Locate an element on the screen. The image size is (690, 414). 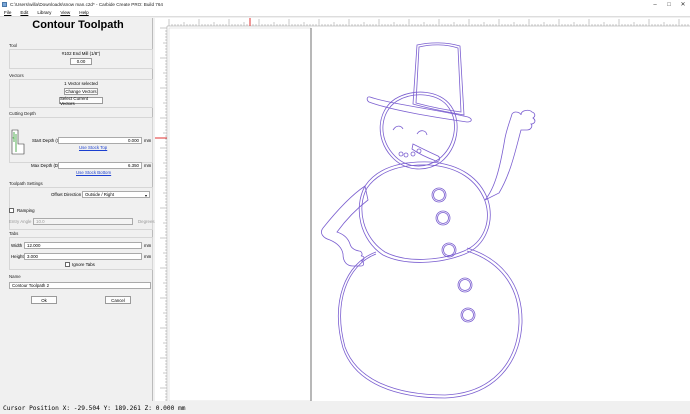
start-depth-input: 0.000 is located at coordinates (100, 140).